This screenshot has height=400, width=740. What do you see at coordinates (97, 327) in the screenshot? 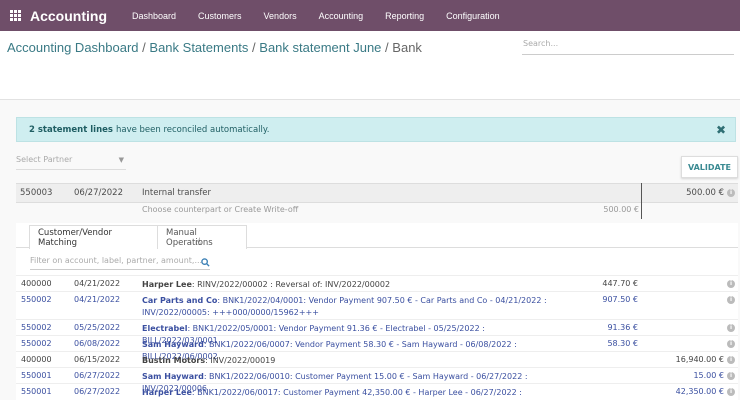
I see `row-date: 05/25/2022` at bounding box center [97, 327].